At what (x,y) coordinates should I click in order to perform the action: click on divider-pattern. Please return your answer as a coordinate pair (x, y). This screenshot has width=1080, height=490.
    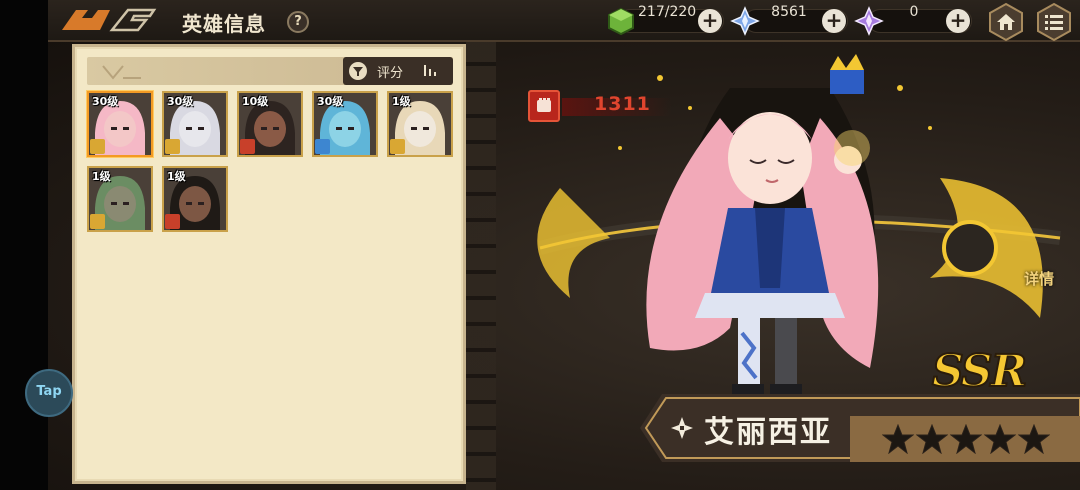
    Looking at the image, I should click on (481, 265).